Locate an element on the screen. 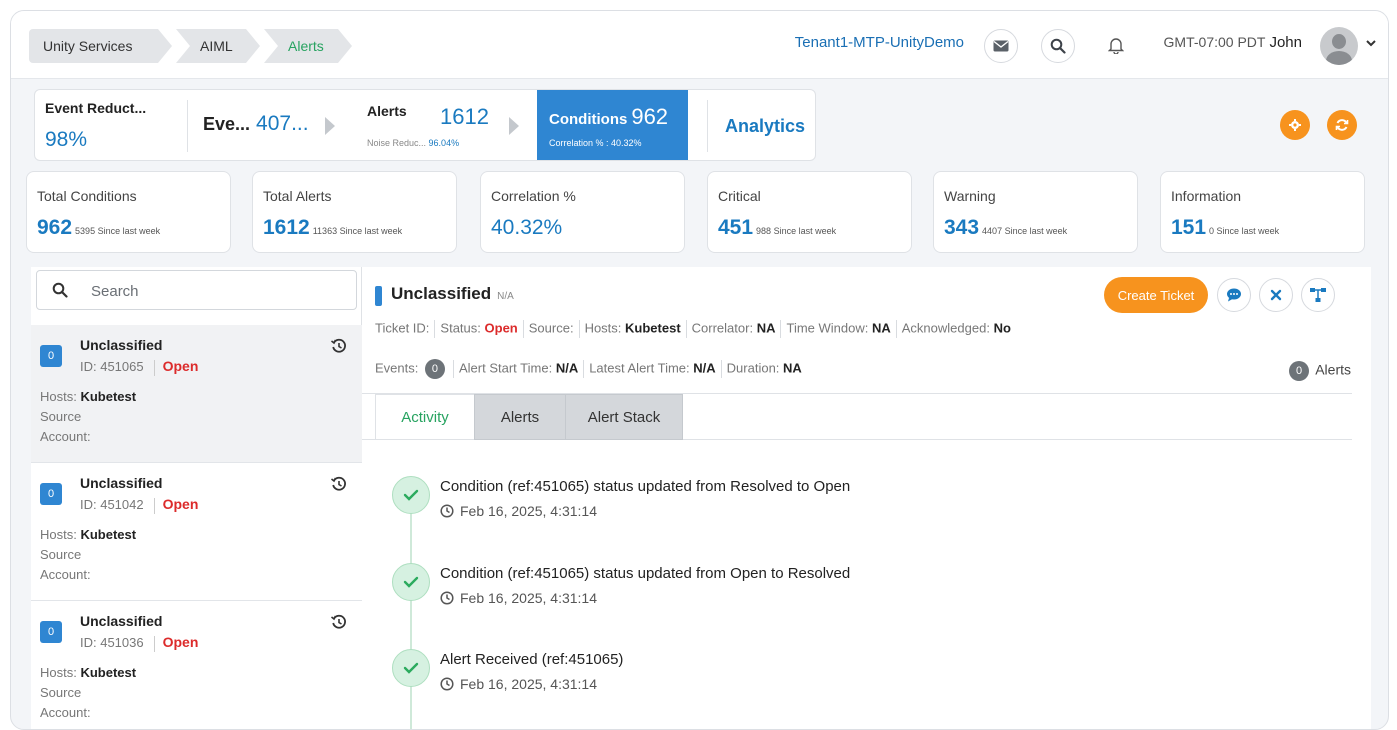  messages-button is located at coordinates (1001, 46).